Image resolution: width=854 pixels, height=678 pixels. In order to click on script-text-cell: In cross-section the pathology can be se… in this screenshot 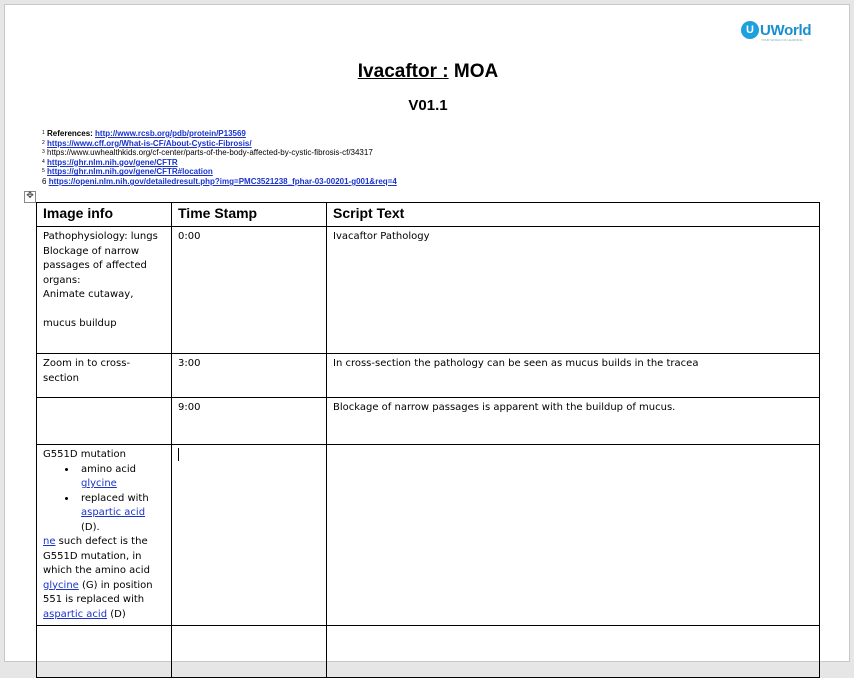, I will do `click(573, 375)`.